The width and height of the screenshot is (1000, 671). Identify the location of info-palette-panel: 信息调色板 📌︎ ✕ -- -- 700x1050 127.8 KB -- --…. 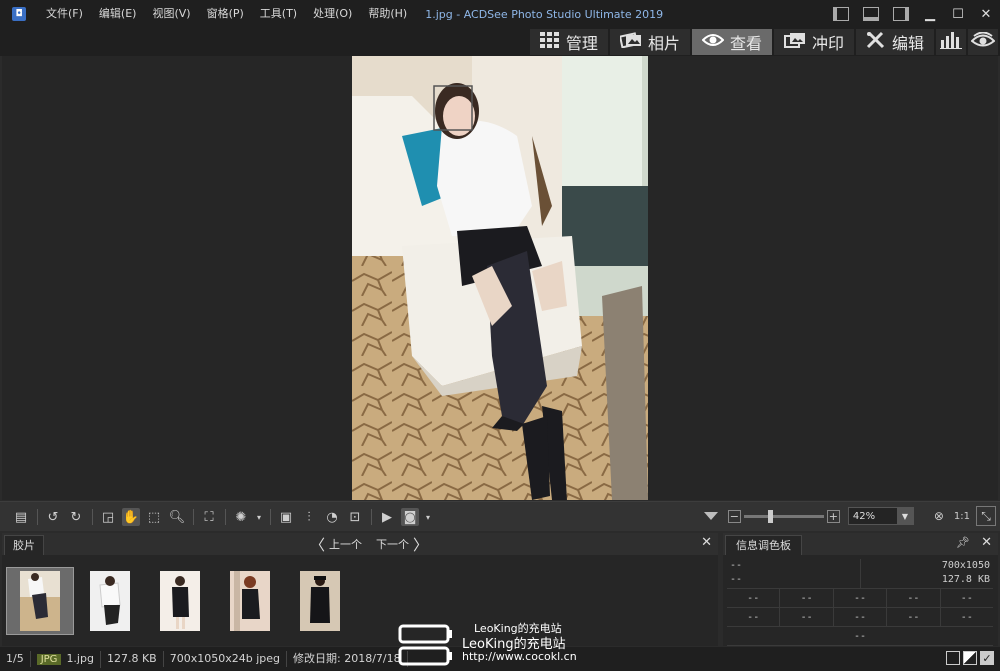
(860, 589).